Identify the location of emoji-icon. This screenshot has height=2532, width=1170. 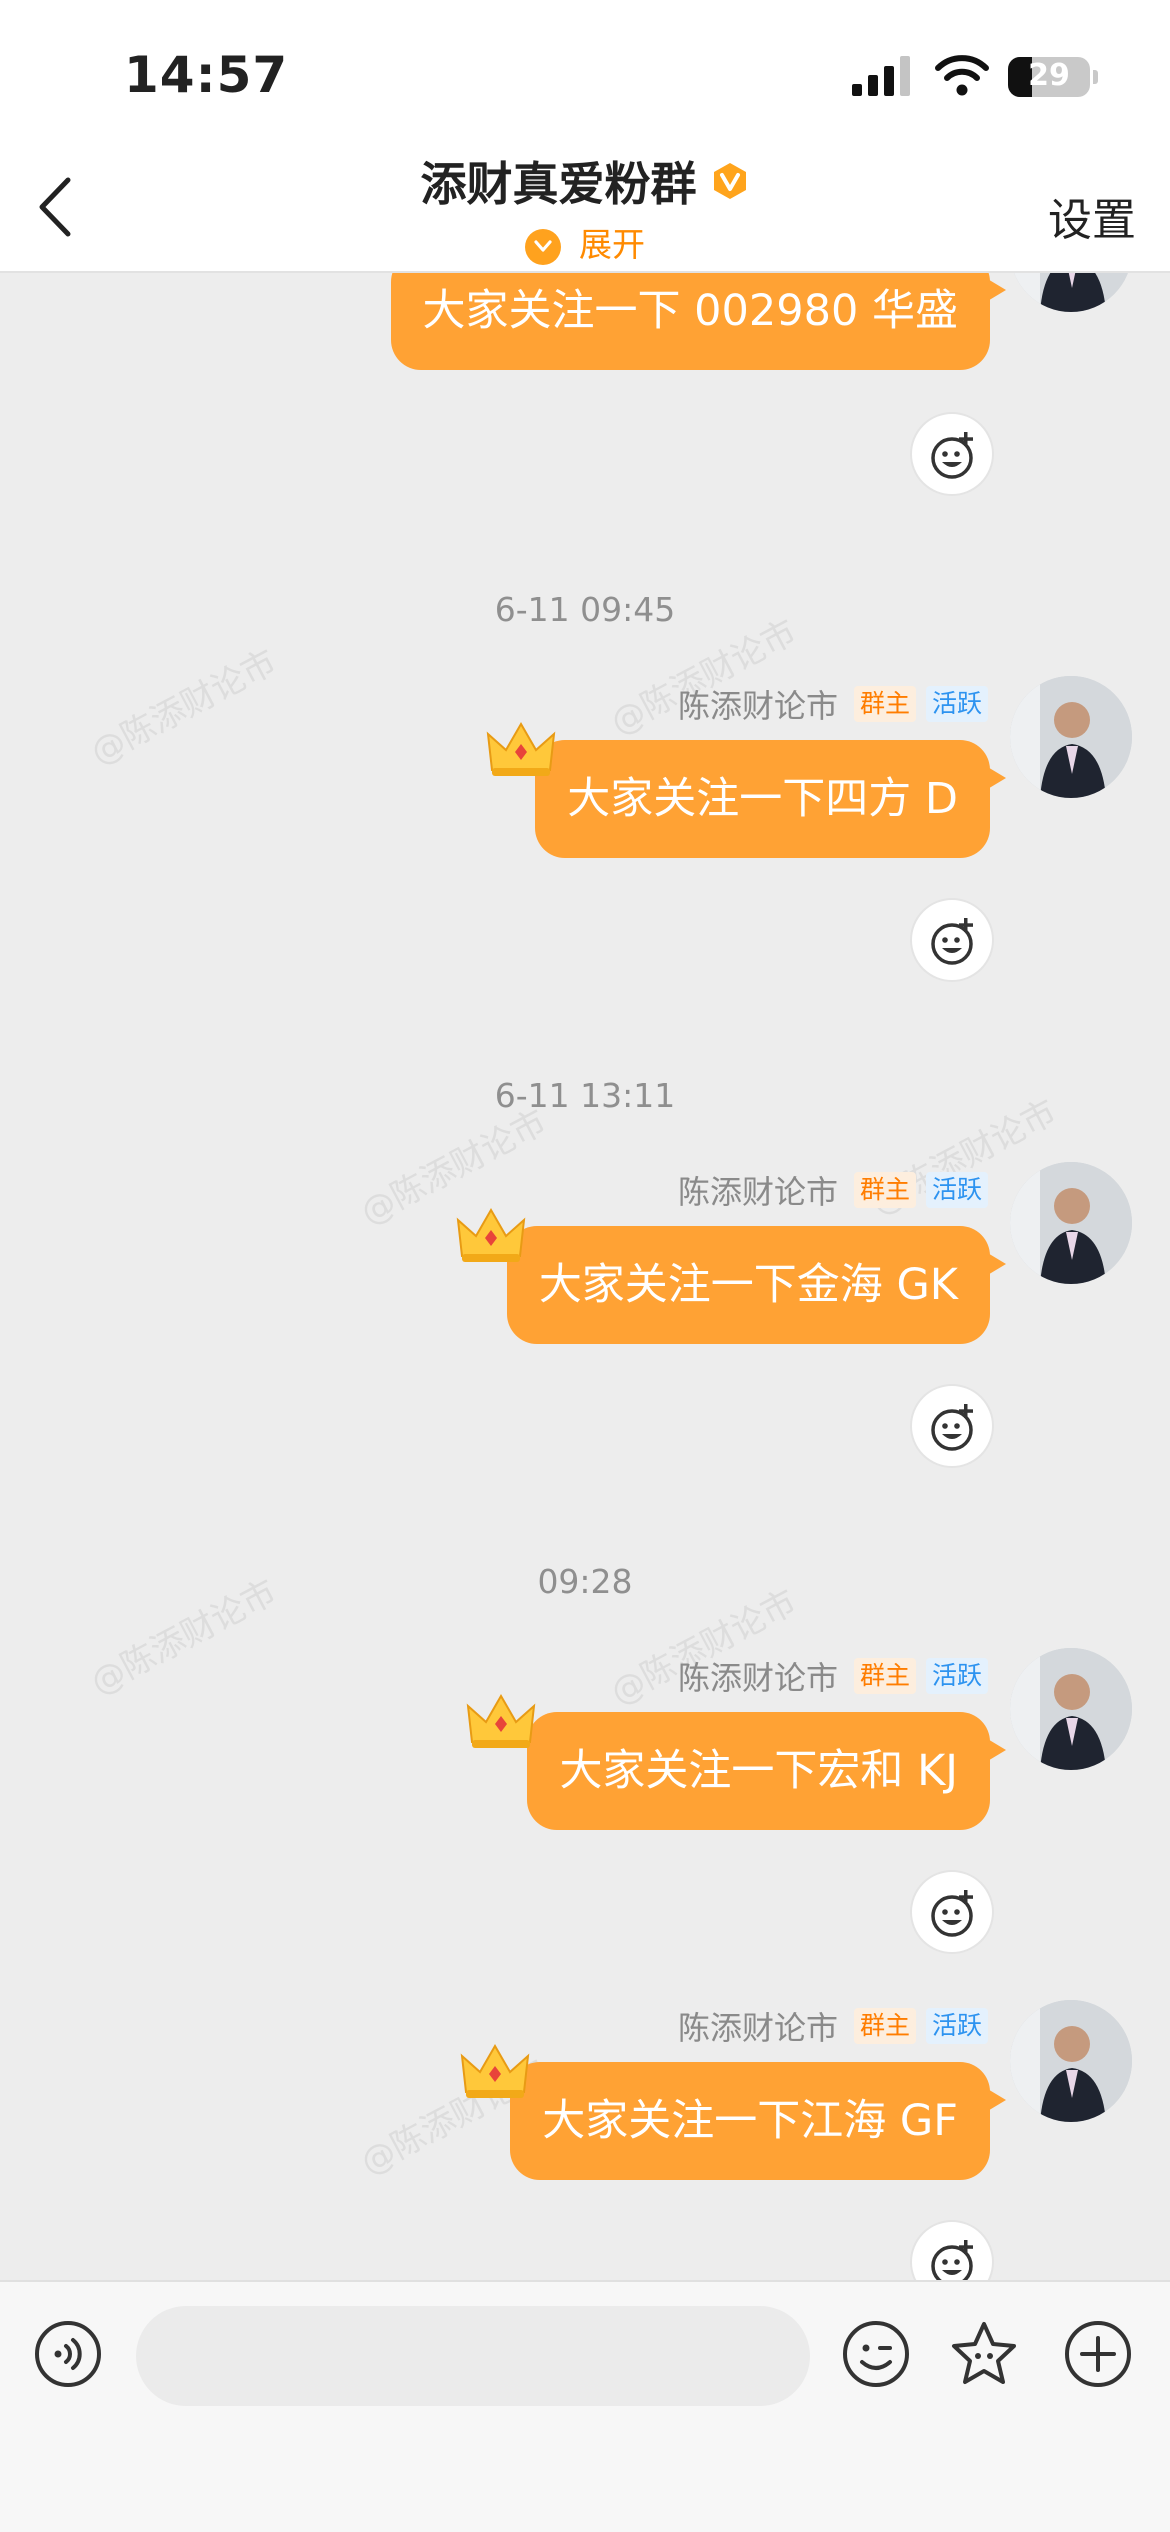
(876, 2354).